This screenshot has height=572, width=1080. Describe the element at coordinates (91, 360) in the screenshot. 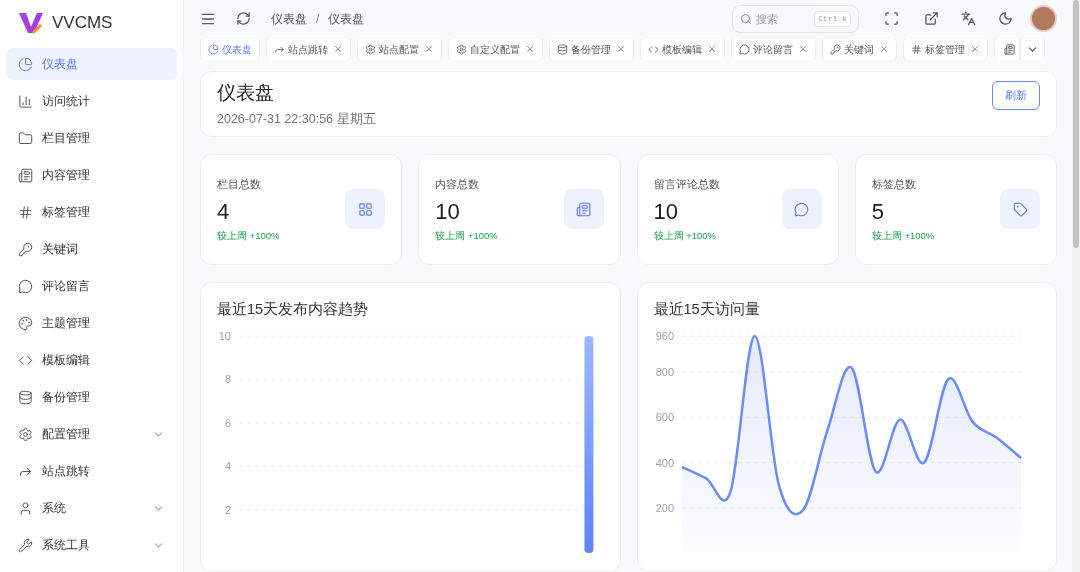

I see `sidebar-item: 模板编辑` at that location.